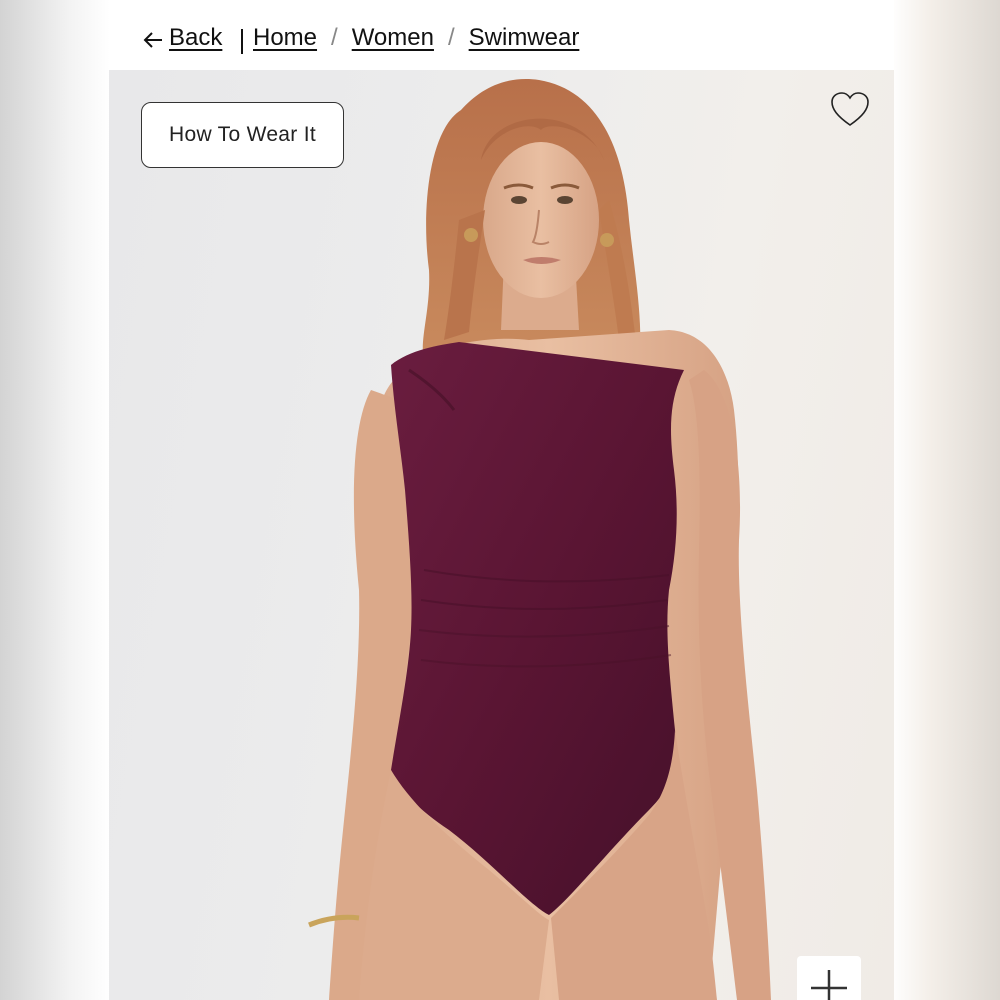  I want to click on heart-icon, so click(850, 110).